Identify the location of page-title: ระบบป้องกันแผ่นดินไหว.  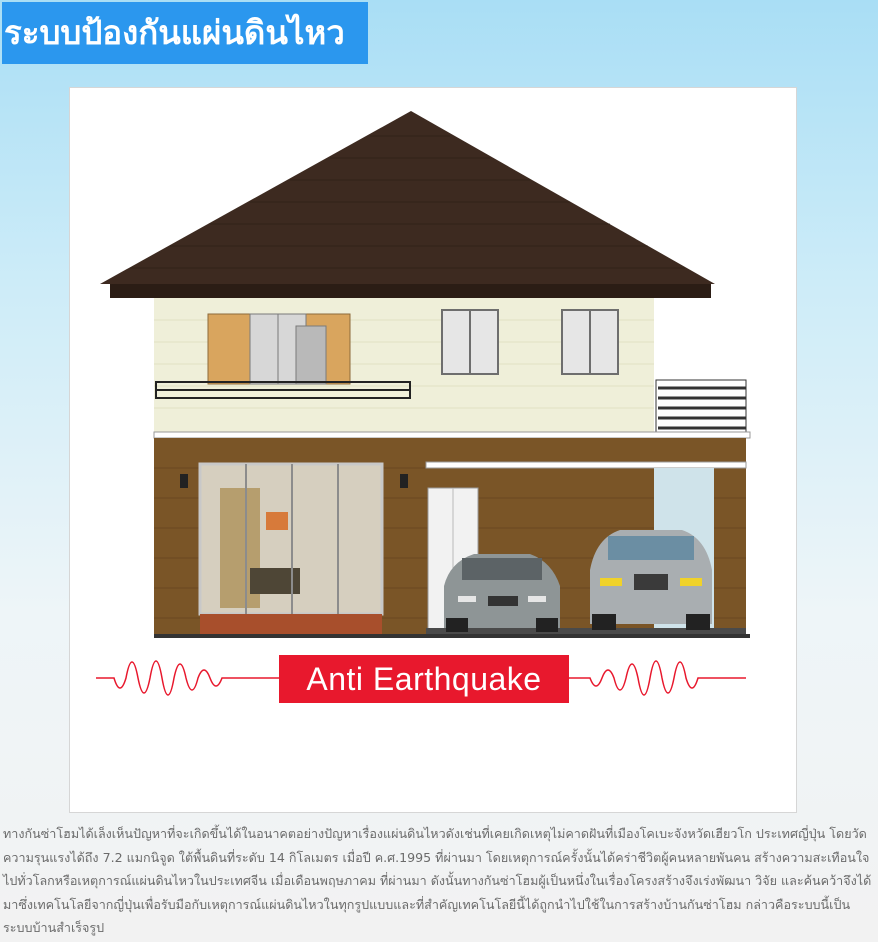
(185, 33).